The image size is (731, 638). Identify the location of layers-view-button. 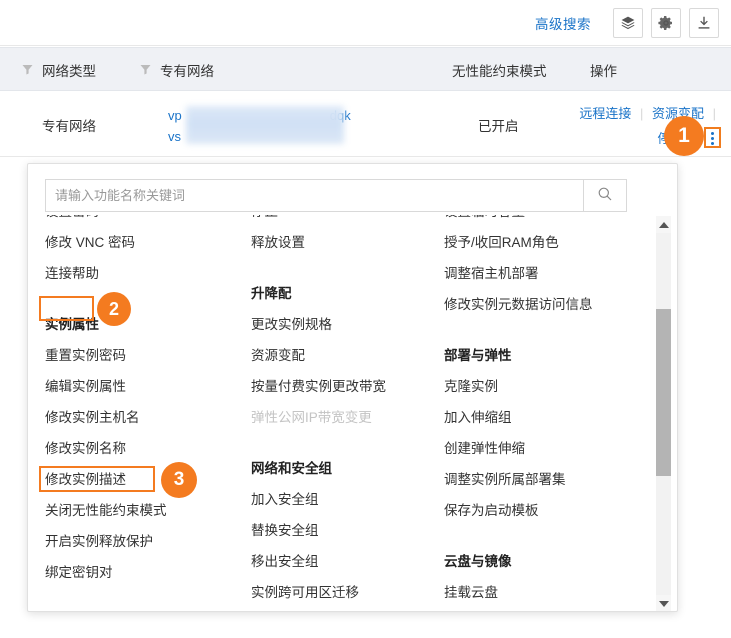
(628, 22).